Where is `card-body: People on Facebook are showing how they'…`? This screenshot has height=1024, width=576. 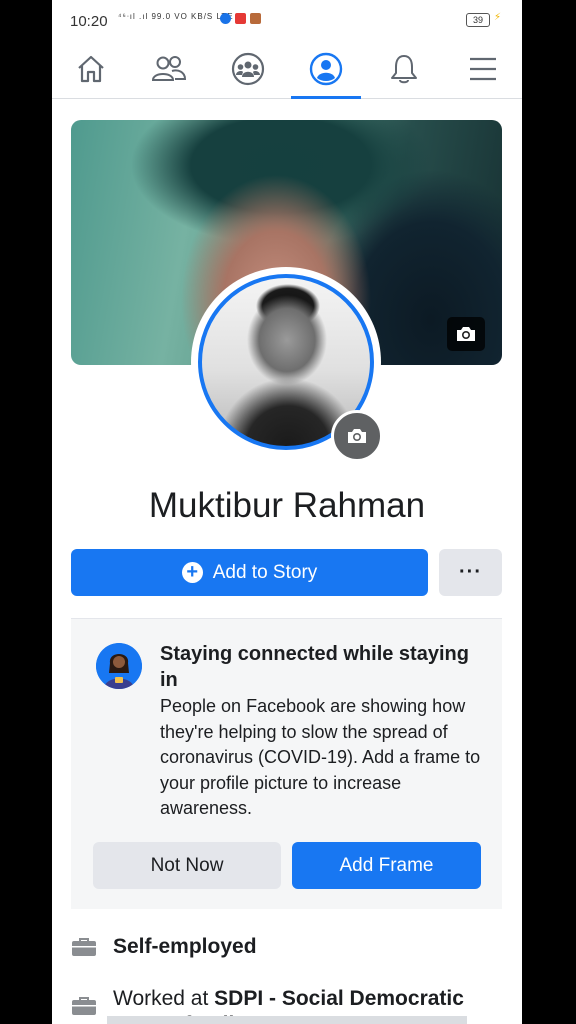 card-body: People on Facebook are showing how they'… is located at coordinates (320, 757).